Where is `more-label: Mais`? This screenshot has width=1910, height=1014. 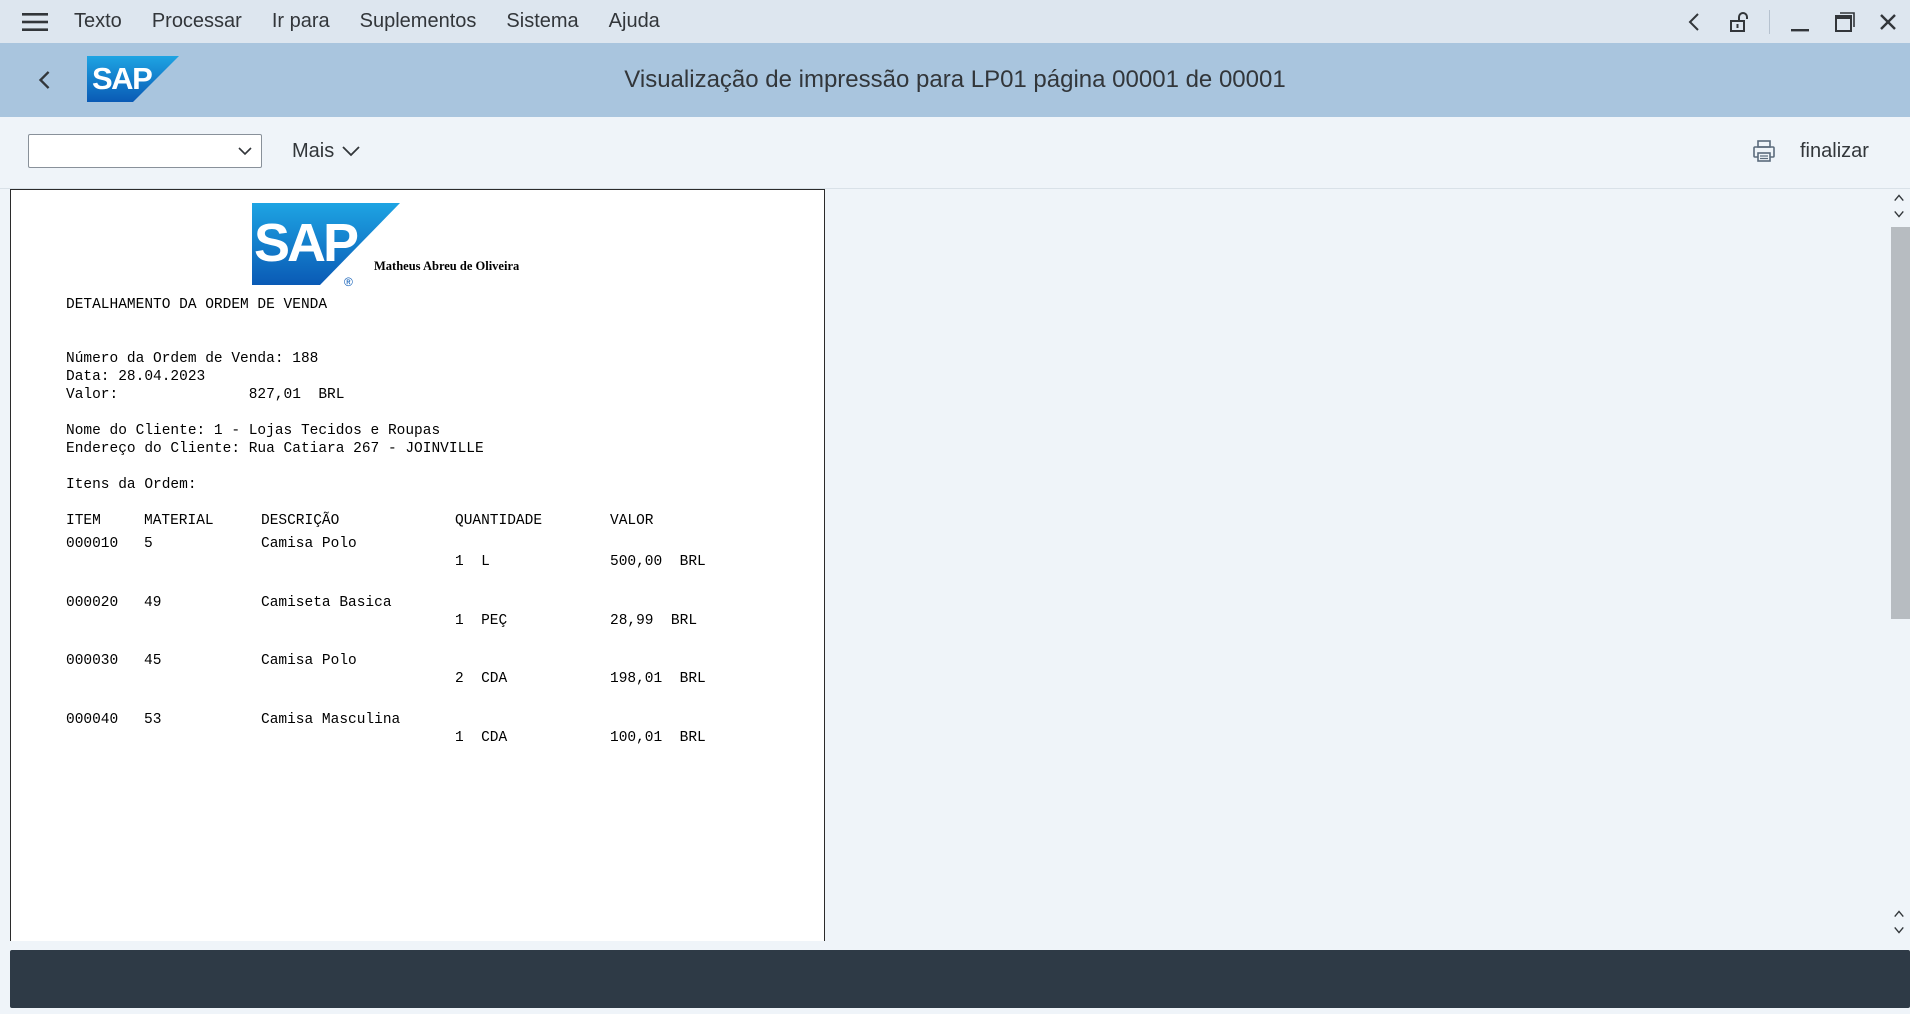 more-label: Mais is located at coordinates (313, 150).